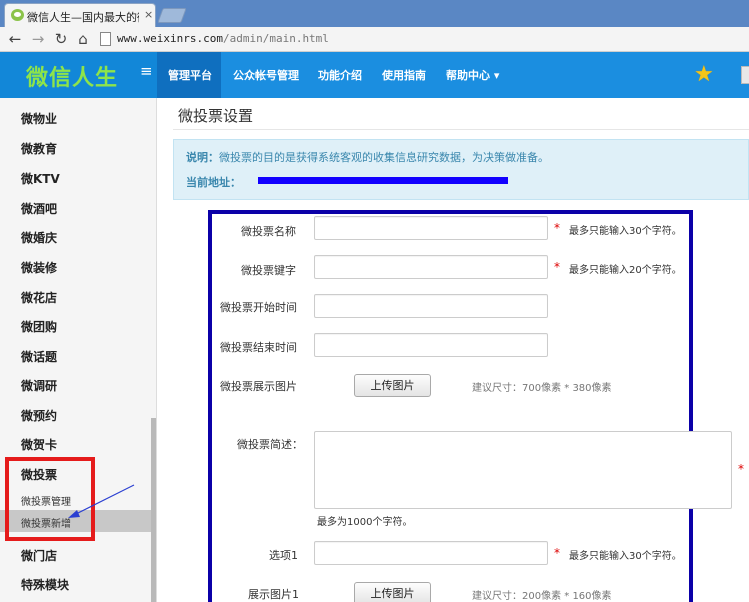 The height and width of the screenshot is (602, 749). I want to click on site-logo: 微信人生, so click(72, 76).